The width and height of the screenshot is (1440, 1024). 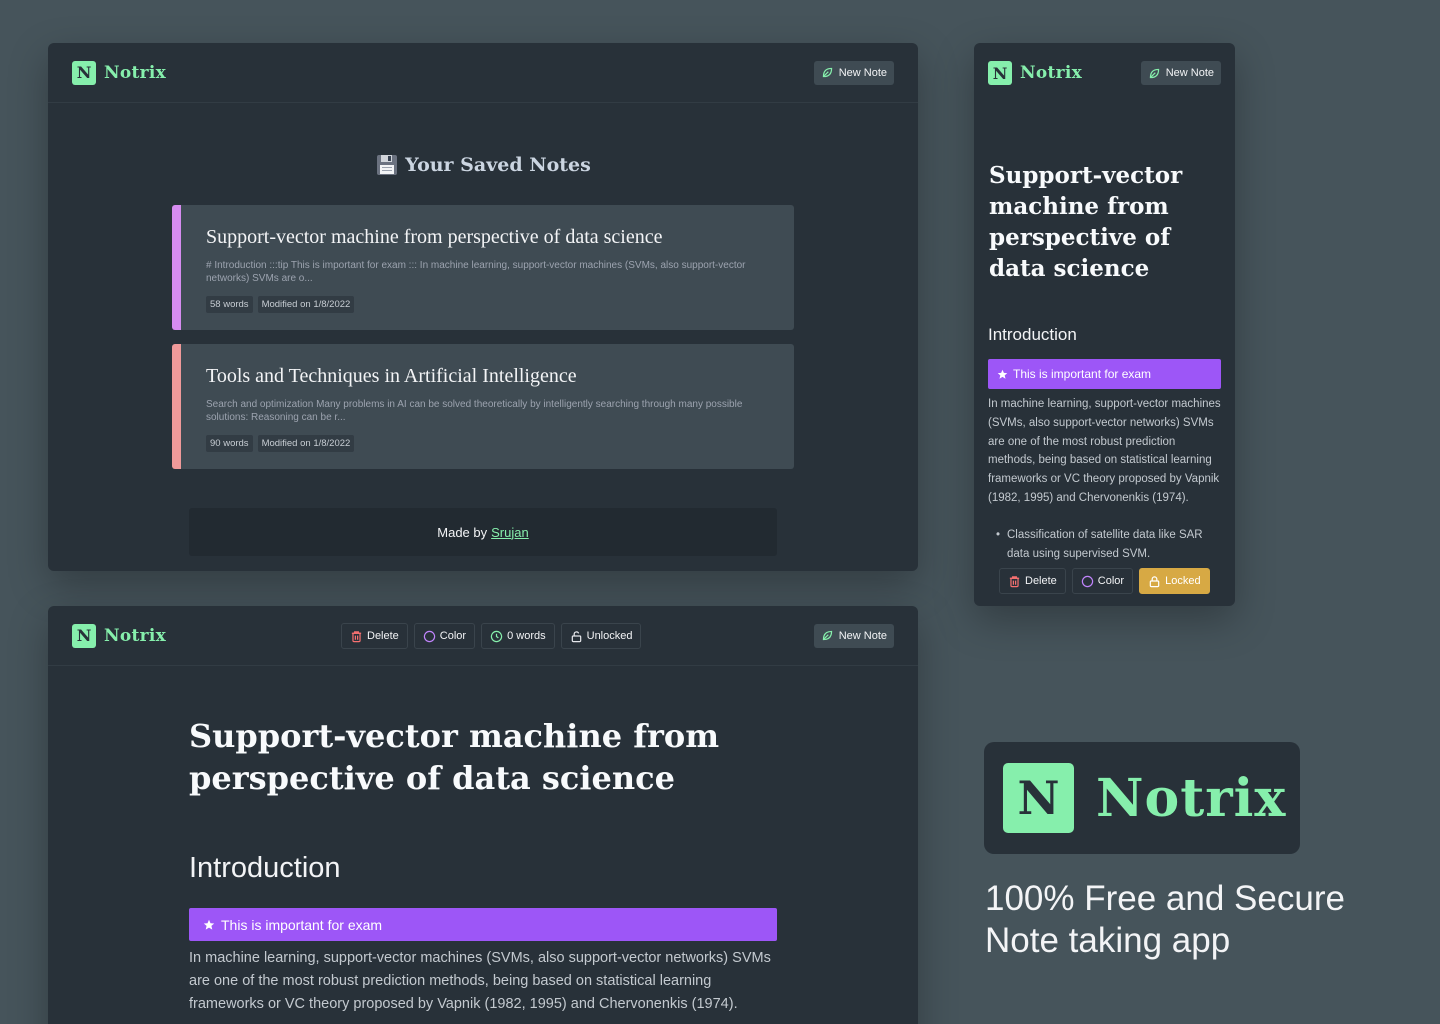 What do you see at coordinates (462, 532) in the screenshot?
I see `credits-prefix: Made by` at bounding box center [462, 532].